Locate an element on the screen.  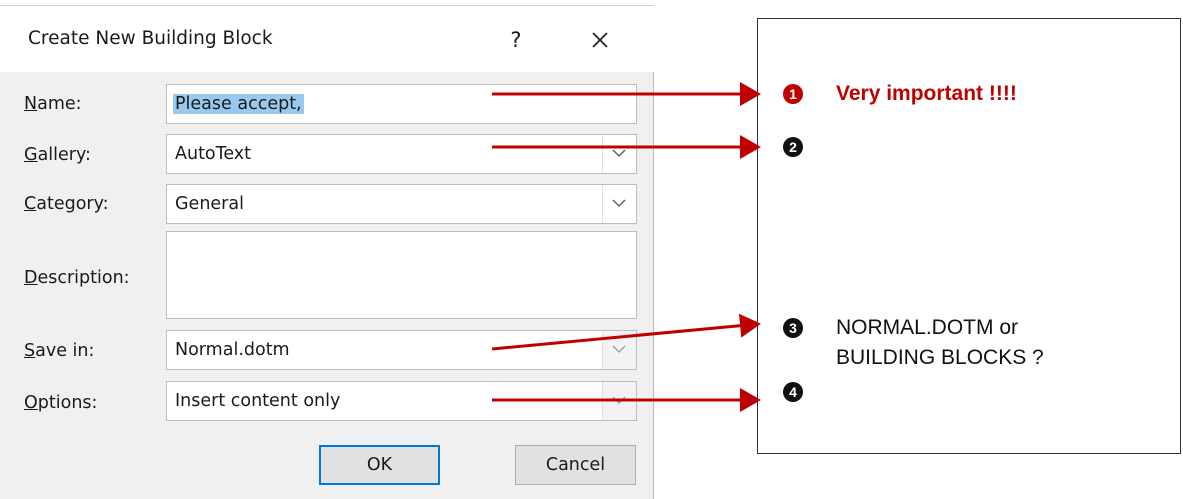
description-label: Description: is located at coordinates (77, 278).